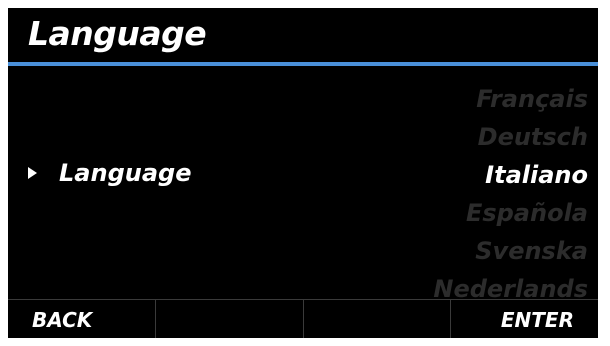  What do you see at coordinates (438, 251) in the screenshot?
I see `option-svenska: Svenska` at bounding box center [438, 251].